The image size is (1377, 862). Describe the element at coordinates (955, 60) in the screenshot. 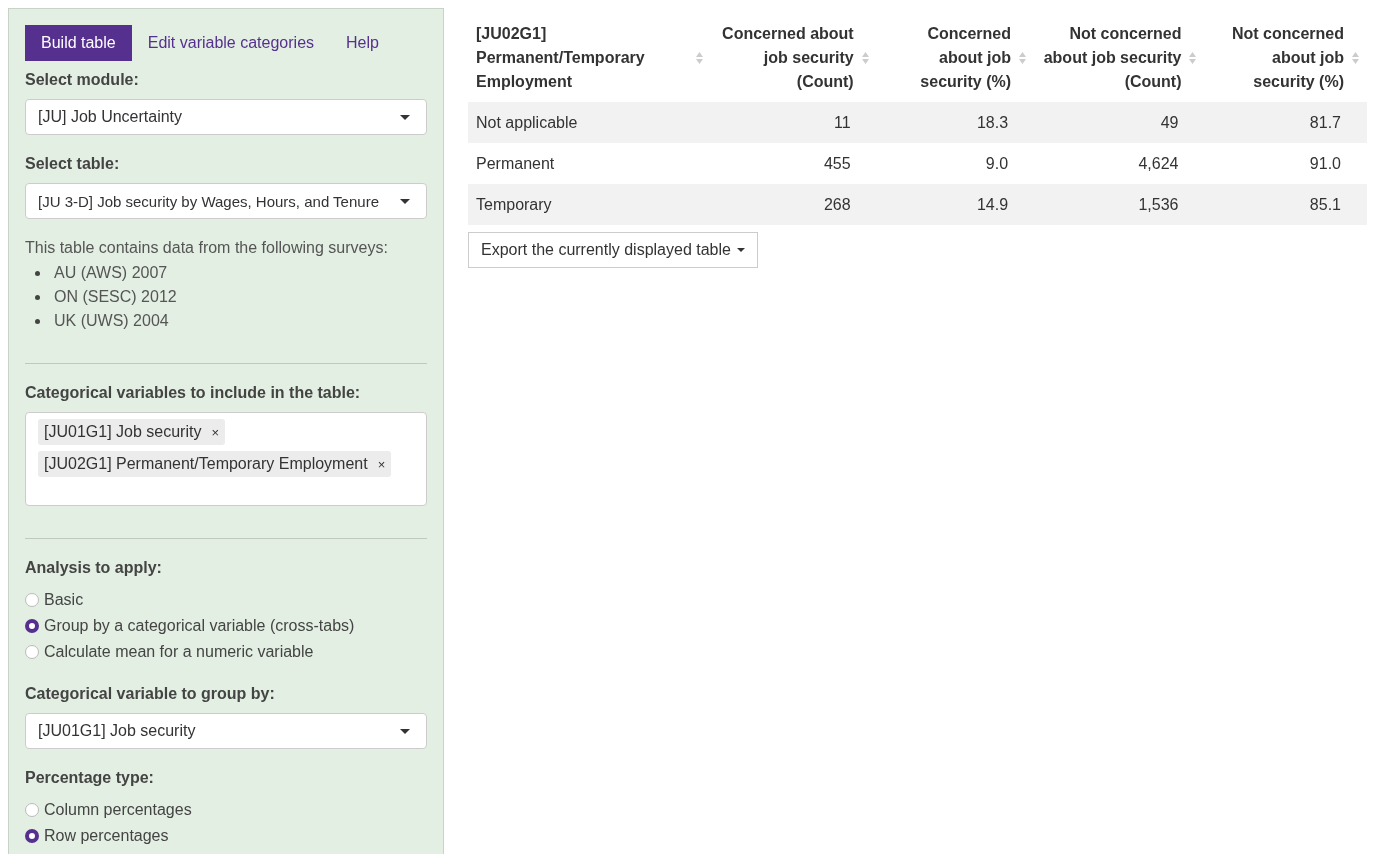

I see `column-header: Concerned about job security (%)` at that location.